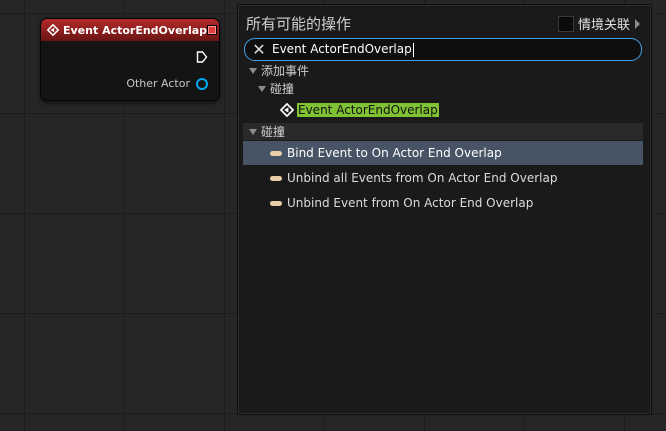  I want to click on context-sensitive-label: 情境关联, so click(603, 25).